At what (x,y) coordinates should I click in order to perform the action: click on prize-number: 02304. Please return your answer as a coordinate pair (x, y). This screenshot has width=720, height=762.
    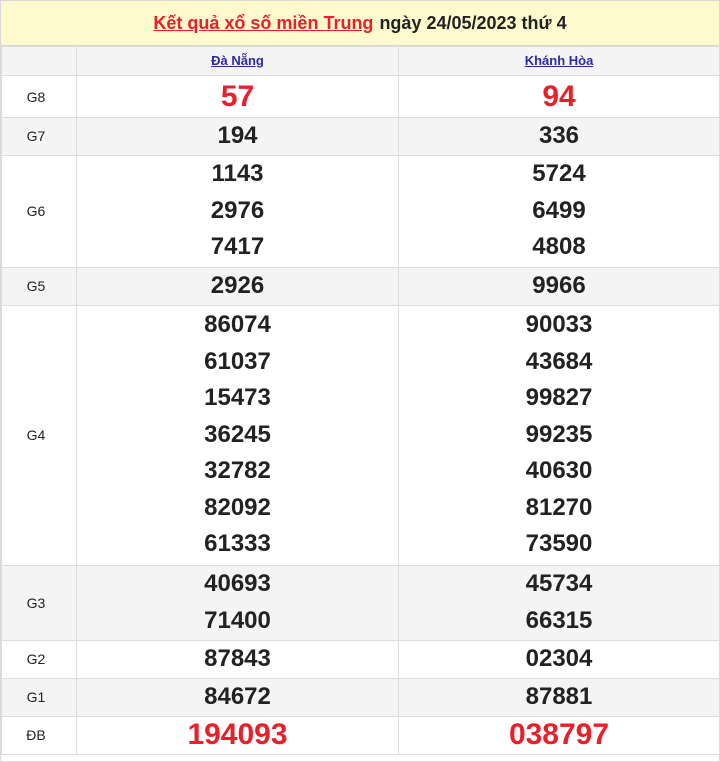
    Looking at the image, I should click on (559, 658).